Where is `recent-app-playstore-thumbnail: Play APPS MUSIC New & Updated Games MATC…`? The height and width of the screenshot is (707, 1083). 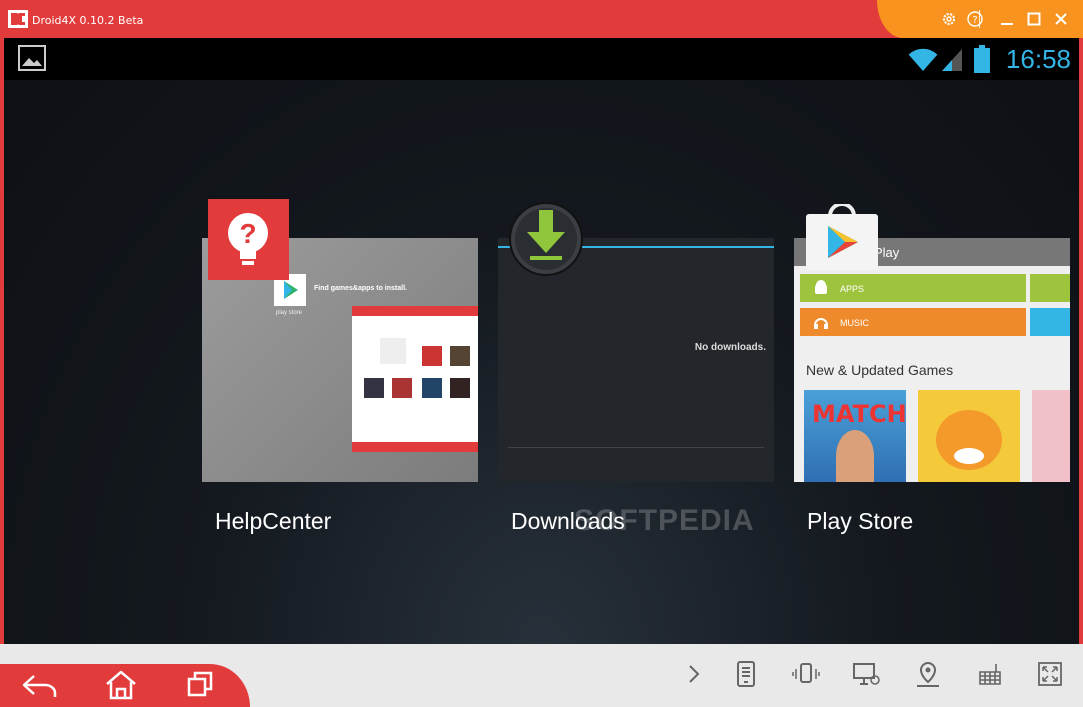
recent-app-playstore-thumbnail: Play APPS MUSIC New & Updated Games MATC… is located at coordinates (932, 360).